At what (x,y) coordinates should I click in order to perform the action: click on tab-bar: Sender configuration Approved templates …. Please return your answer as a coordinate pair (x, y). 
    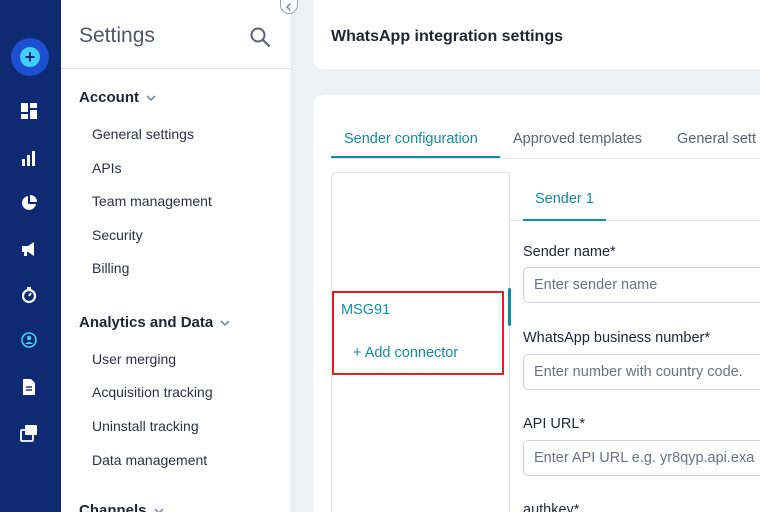
    Looking at the image, I should click on (545, 127).